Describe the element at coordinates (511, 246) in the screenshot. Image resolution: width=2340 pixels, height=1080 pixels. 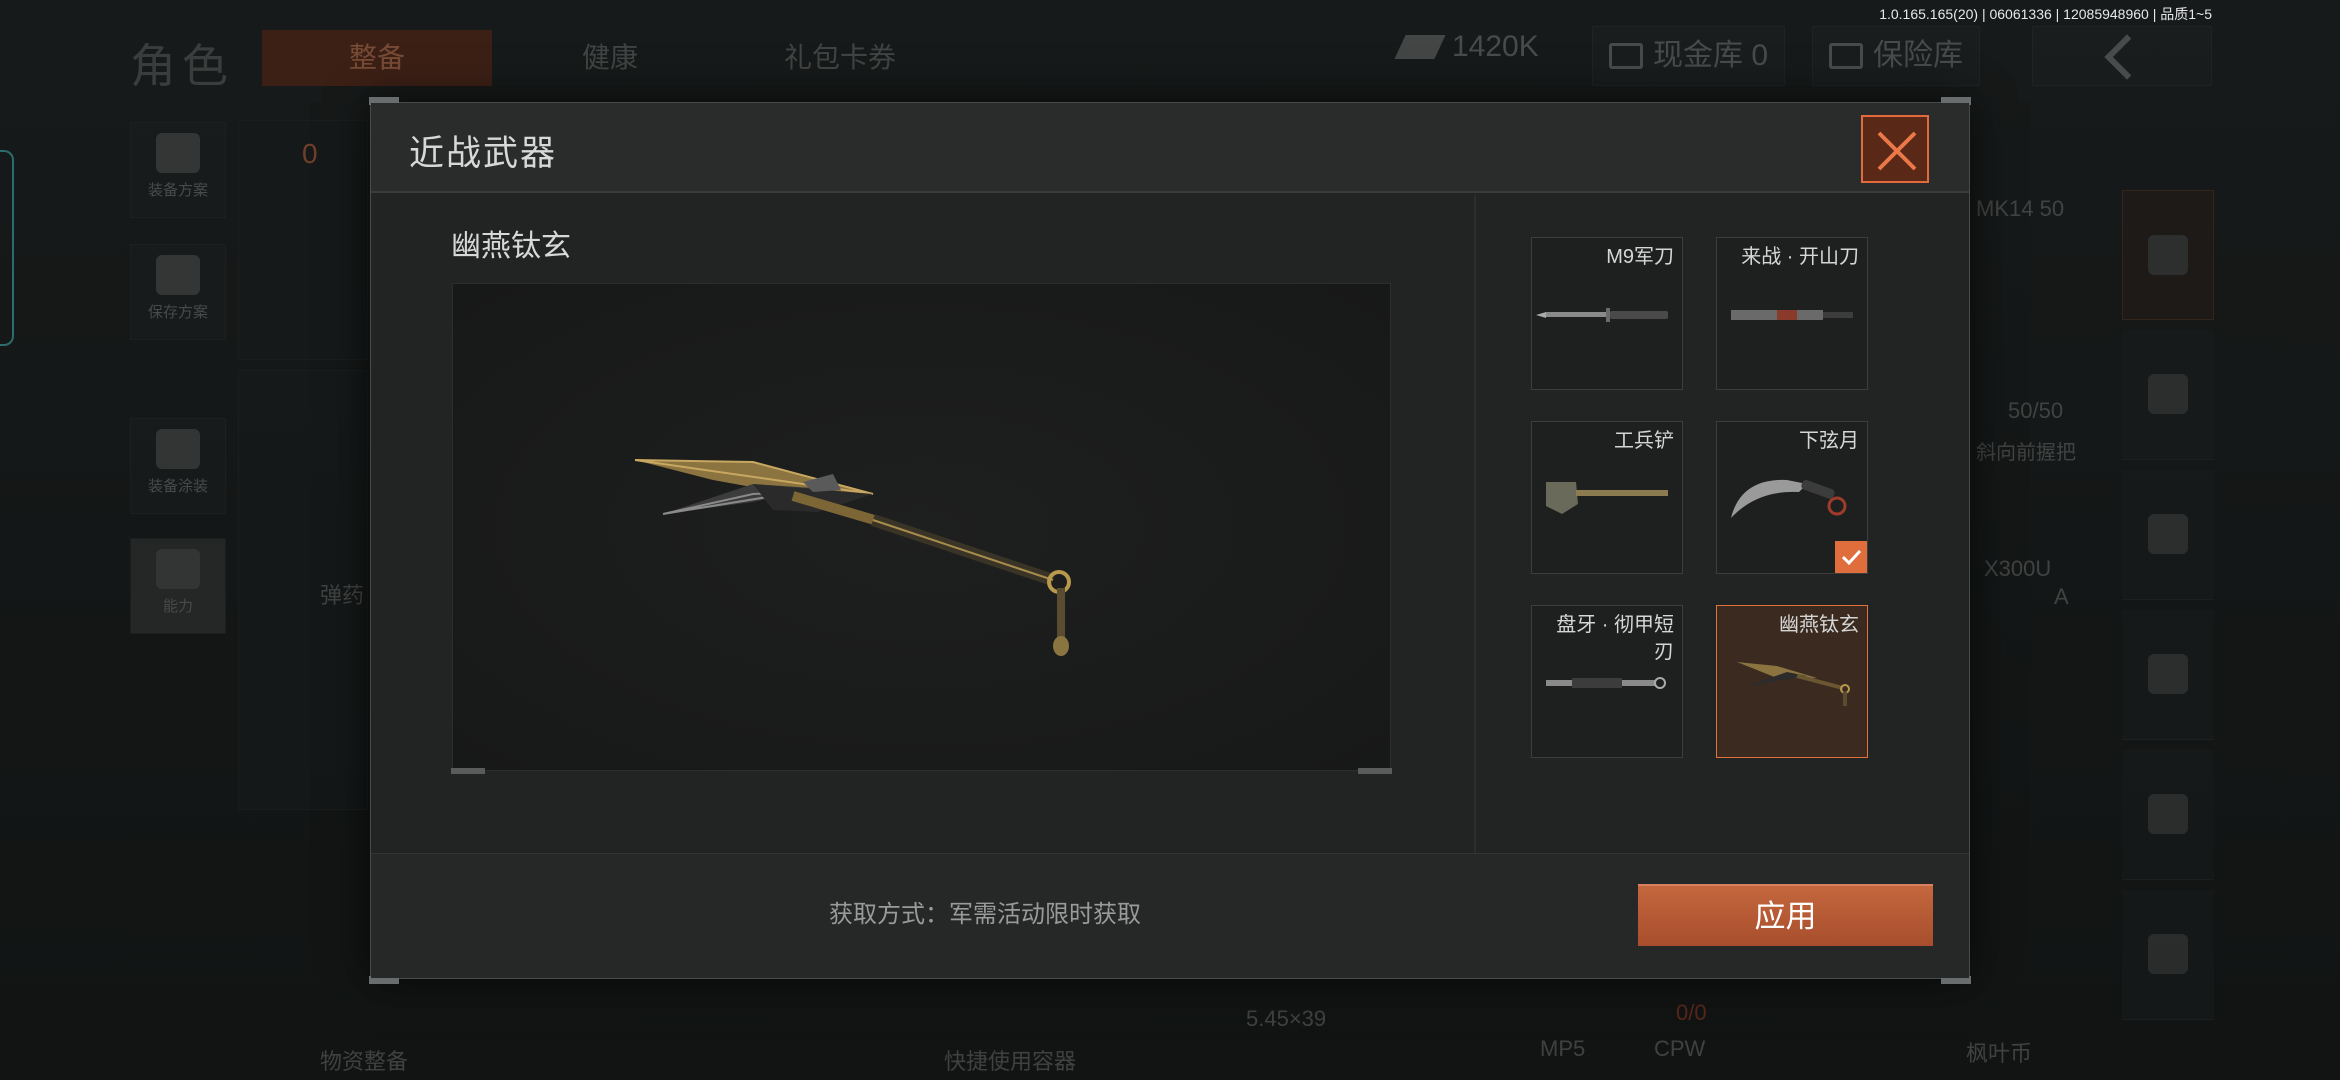
I see `selected-weapon-name: 幽燕钛玄` at that location.